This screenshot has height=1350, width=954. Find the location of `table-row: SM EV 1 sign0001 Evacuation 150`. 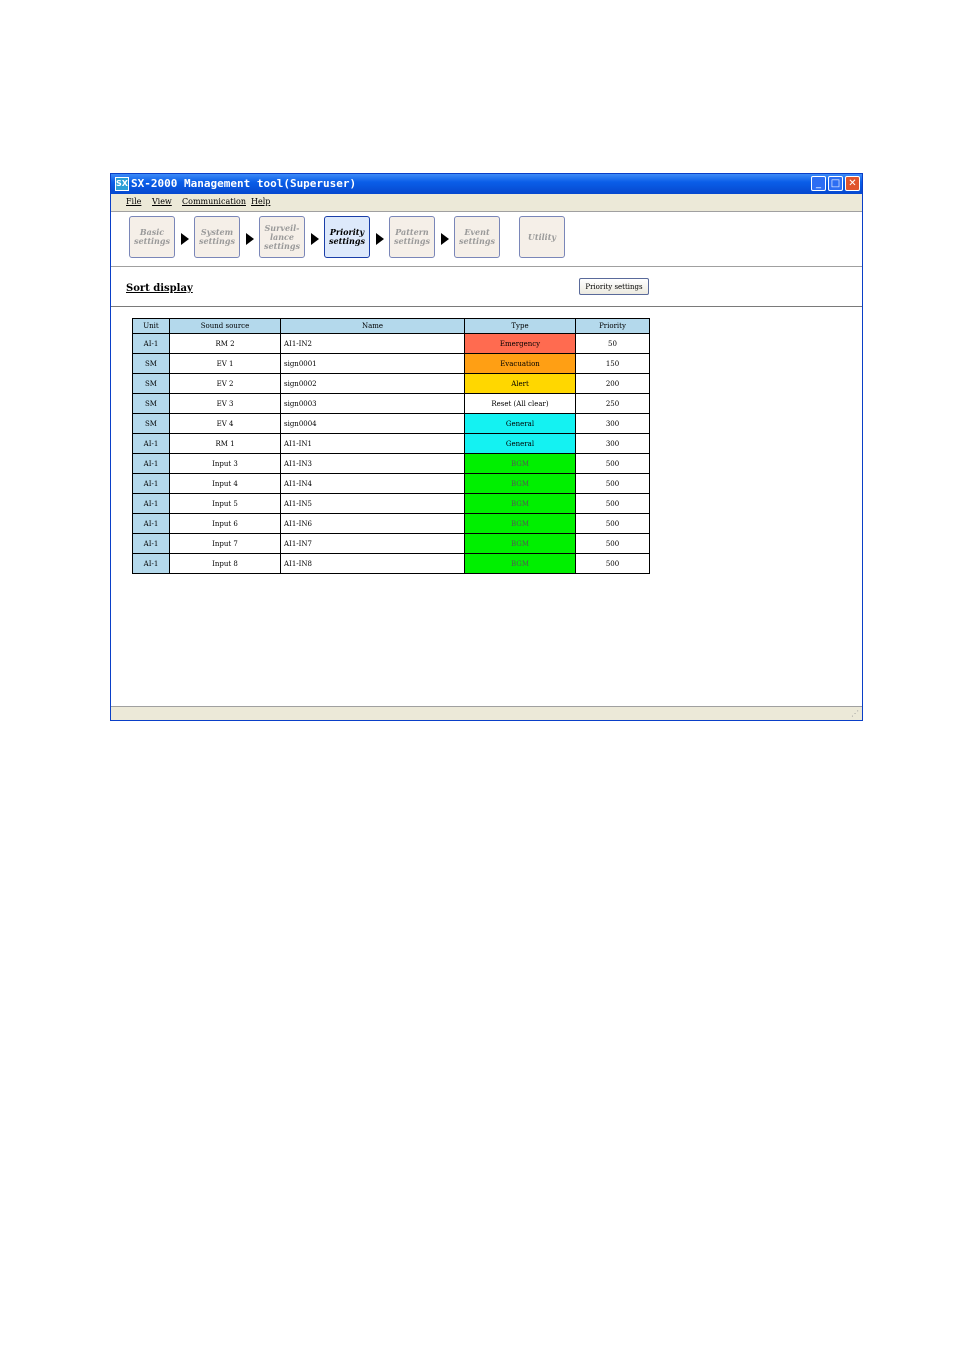

table-row: SM EV 1 sign0001 Evacuation 150 is located at coordinates (391, 363).